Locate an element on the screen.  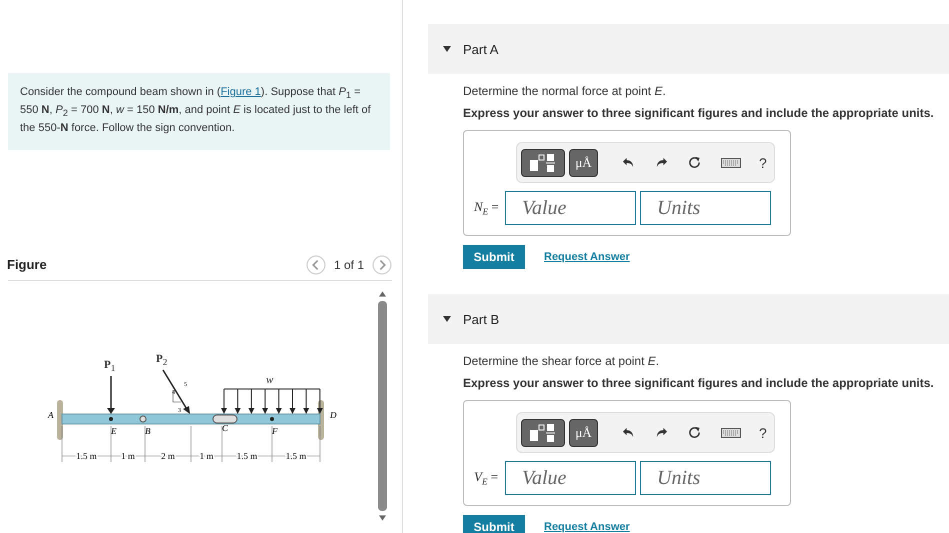
question-text: Determine the shear force at point E. is located at coordinates (561, 361).